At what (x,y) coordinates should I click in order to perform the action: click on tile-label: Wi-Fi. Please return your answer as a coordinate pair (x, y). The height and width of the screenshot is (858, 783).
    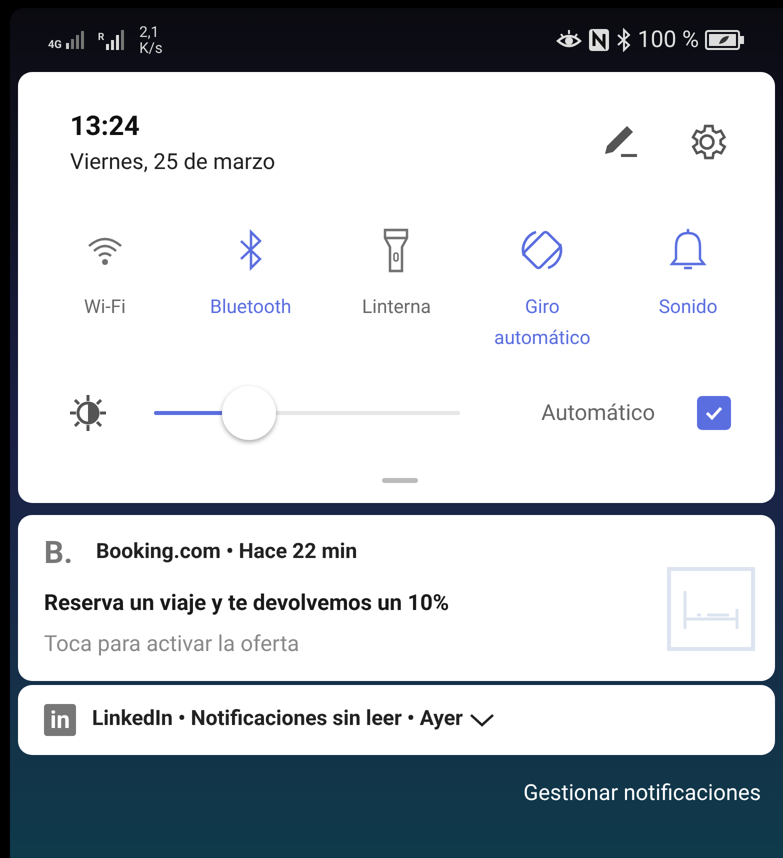
    Looking at the image, I should click on (105, 306).